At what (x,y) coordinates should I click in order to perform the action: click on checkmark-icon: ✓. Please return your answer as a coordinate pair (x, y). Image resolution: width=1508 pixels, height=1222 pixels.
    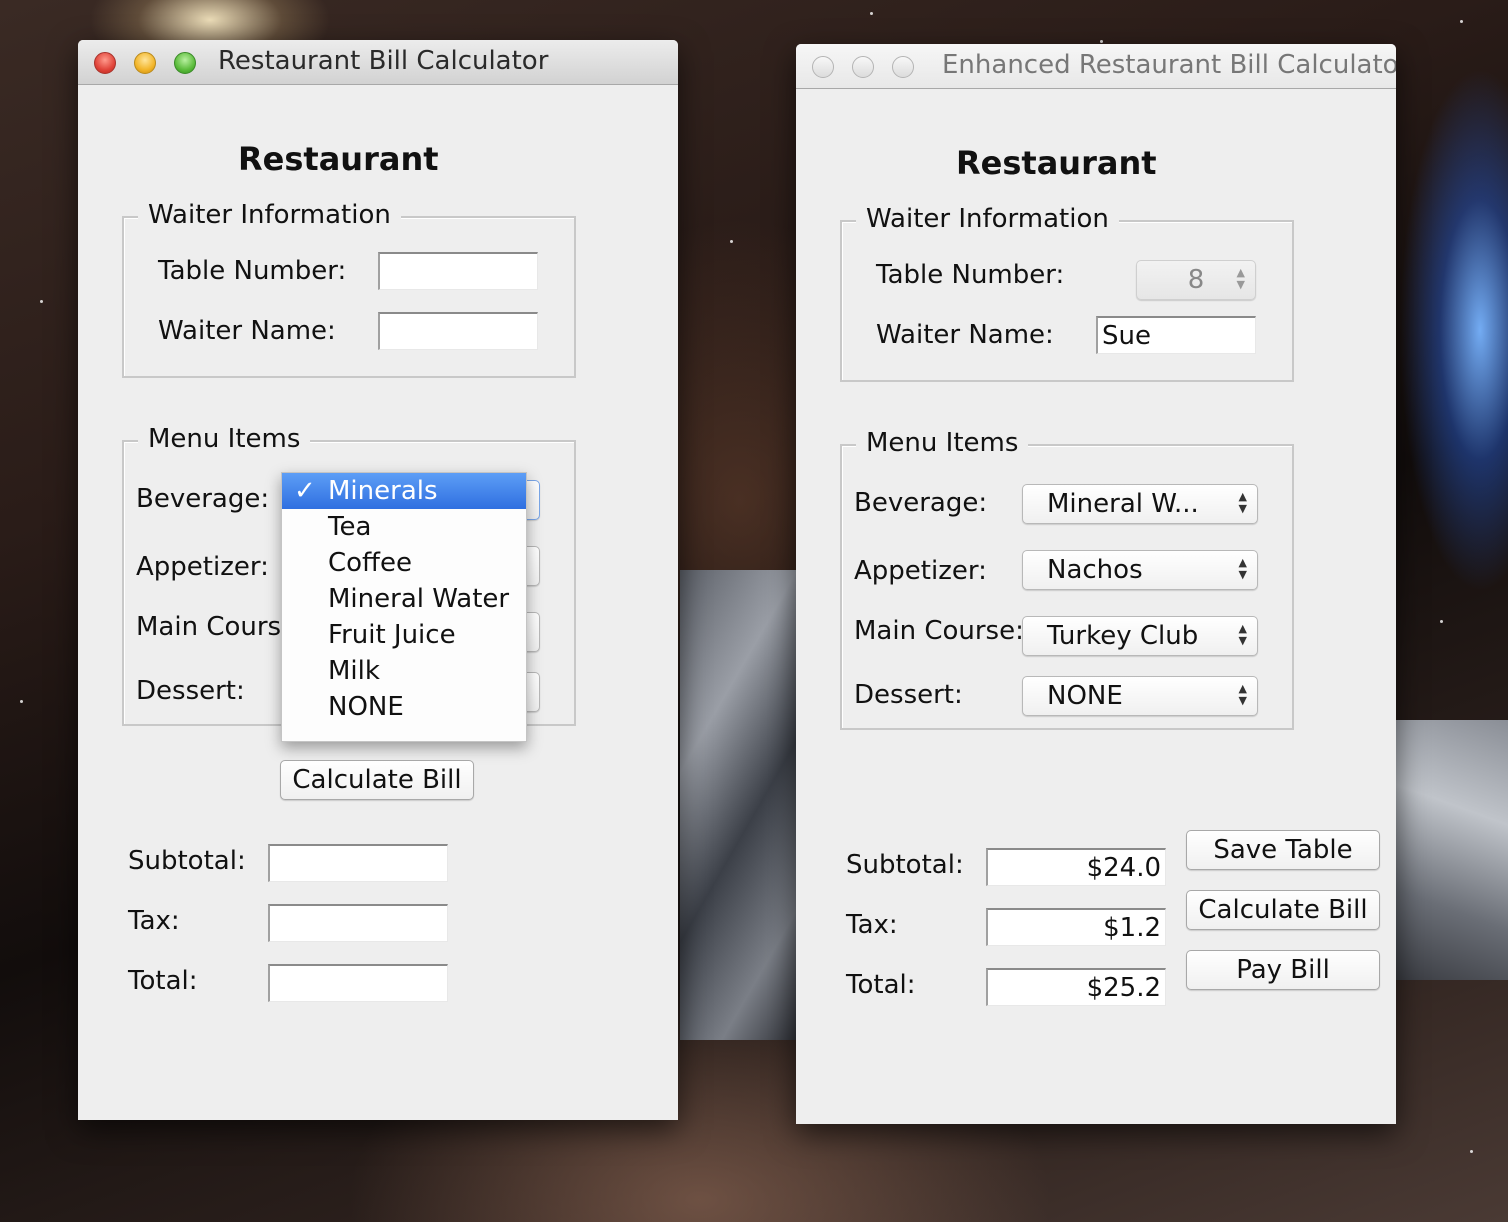
    Looking at the image, I should click on (305, 491).